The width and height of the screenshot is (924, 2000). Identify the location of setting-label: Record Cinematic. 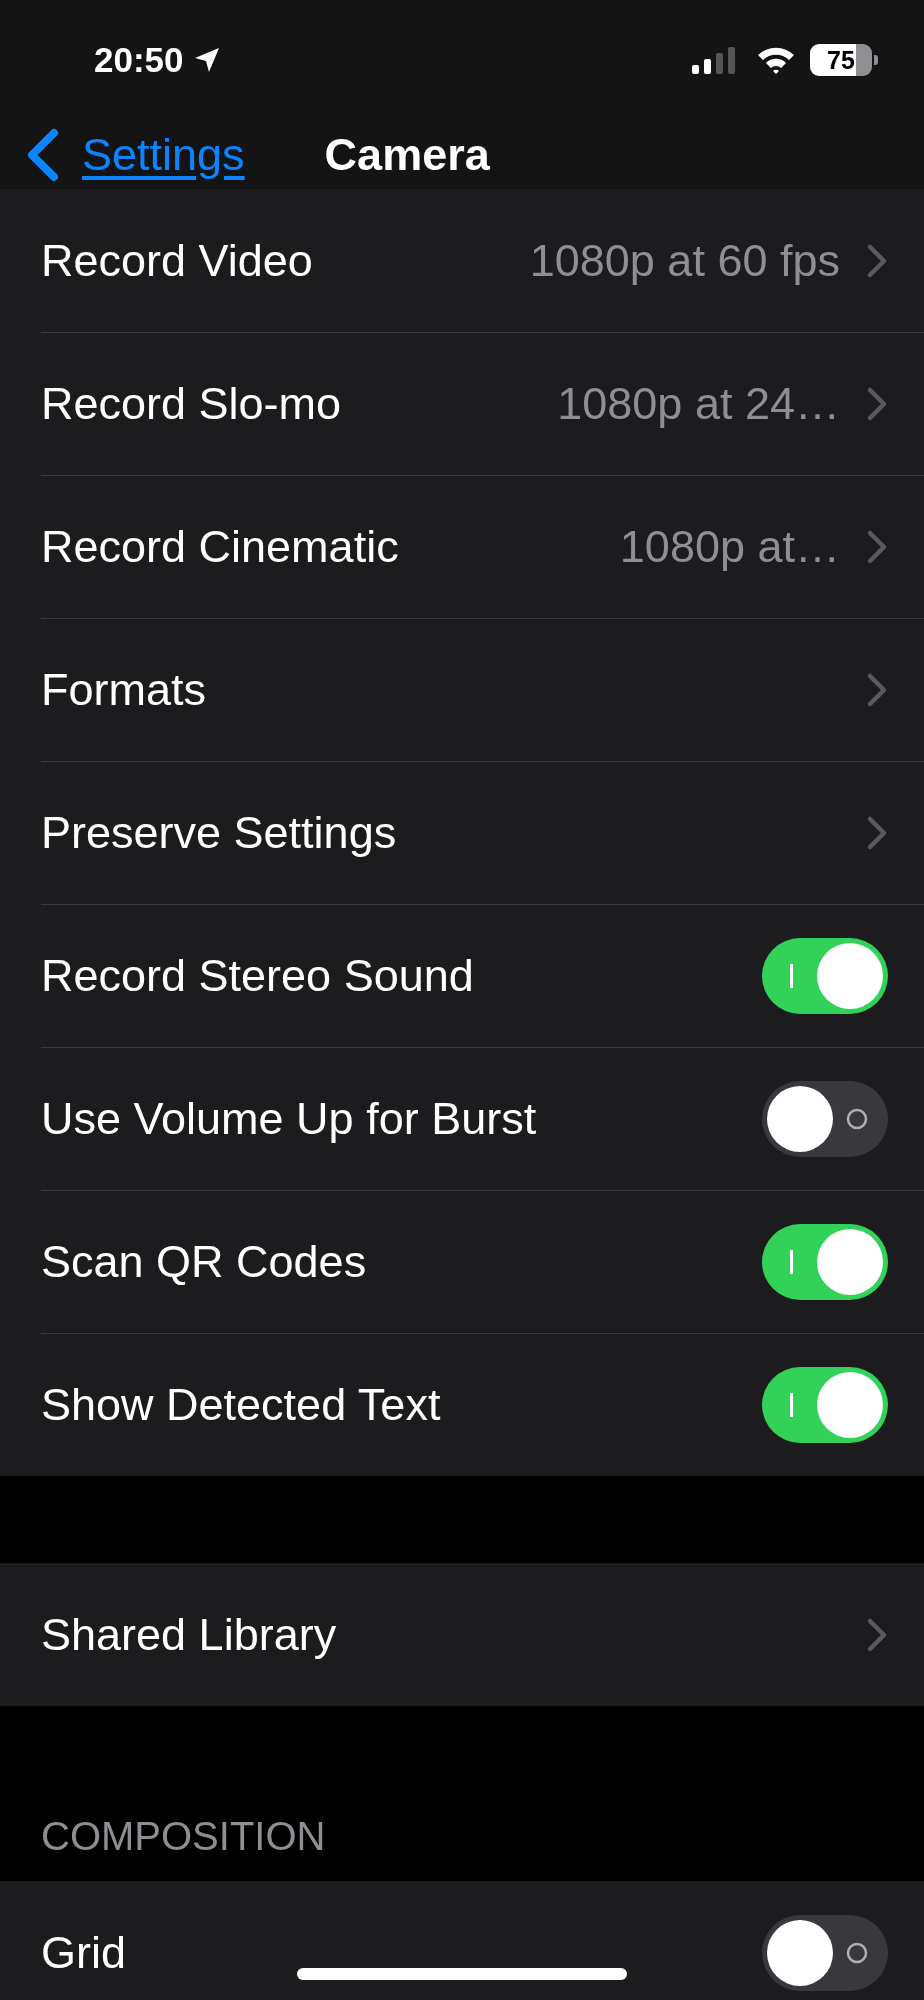
(220, 546).